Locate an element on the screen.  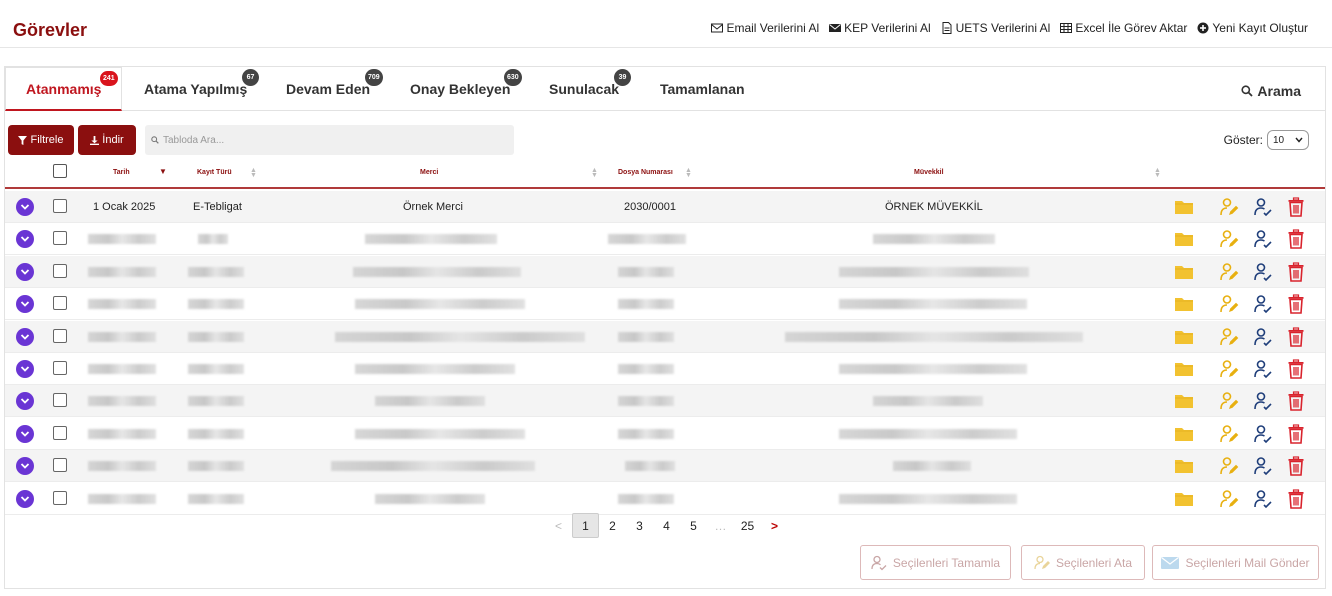
excel-import-button: Excel İle Görev Aktar is located at coordinates (1123, 28).